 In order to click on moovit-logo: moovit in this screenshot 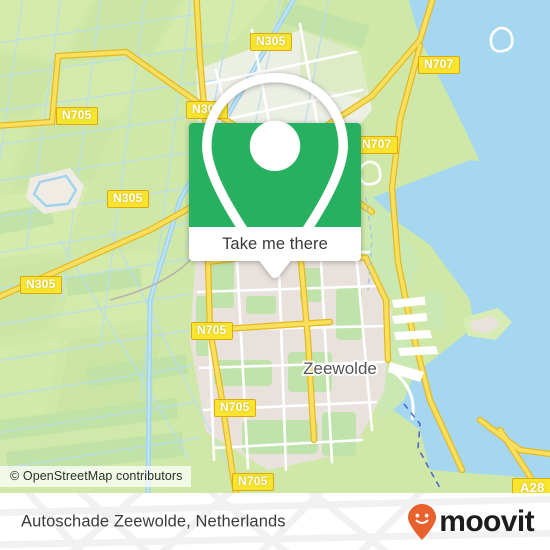, I will do `click(471, 522)`.